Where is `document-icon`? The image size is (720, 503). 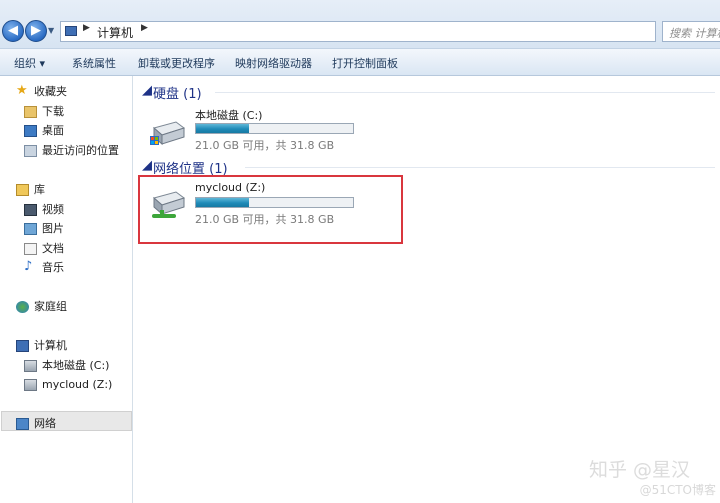
document-icon is located at coordinates (30, 249).